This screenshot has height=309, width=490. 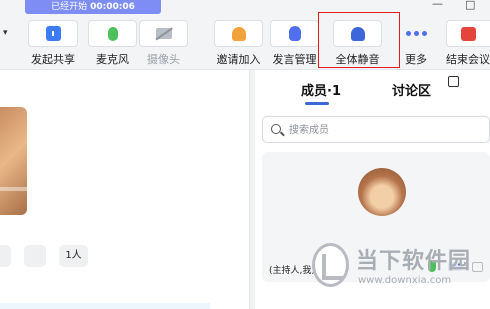 What do you see at coordinates (294, 43) in the screenshot?
I see `speech-management-button: 发言管理` at bounding box center [294, 43].